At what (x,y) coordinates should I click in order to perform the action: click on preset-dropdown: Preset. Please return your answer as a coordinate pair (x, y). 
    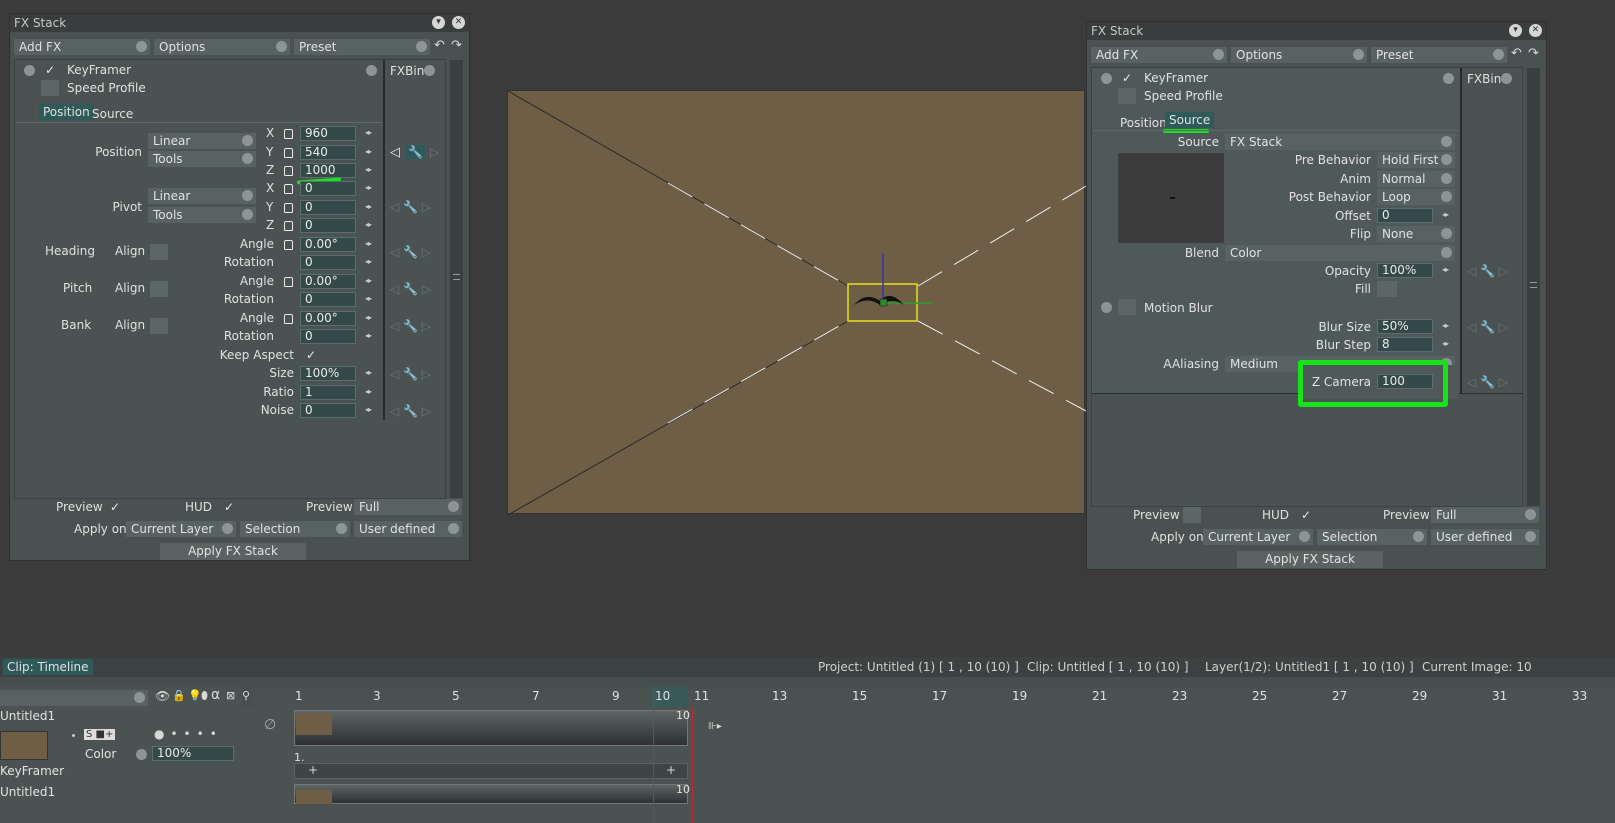
    Looking at the image, I should click on (362, 47).